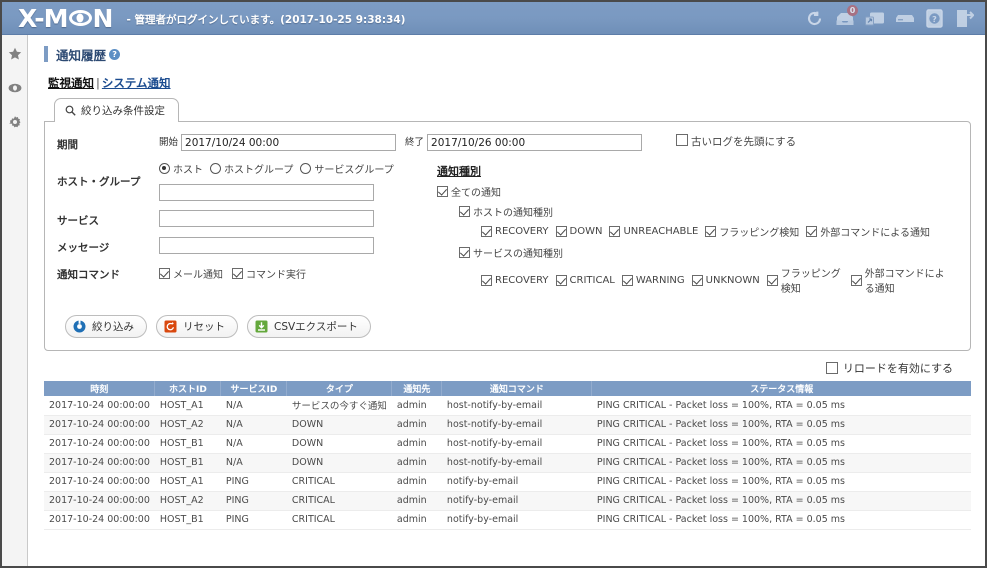 The image size is (987, 568). What do you see at coordinates (116, 110) in the screenshot?
I see `filter-settings-tab: 絞り込み条件設定` at bounding box center [116, 110].